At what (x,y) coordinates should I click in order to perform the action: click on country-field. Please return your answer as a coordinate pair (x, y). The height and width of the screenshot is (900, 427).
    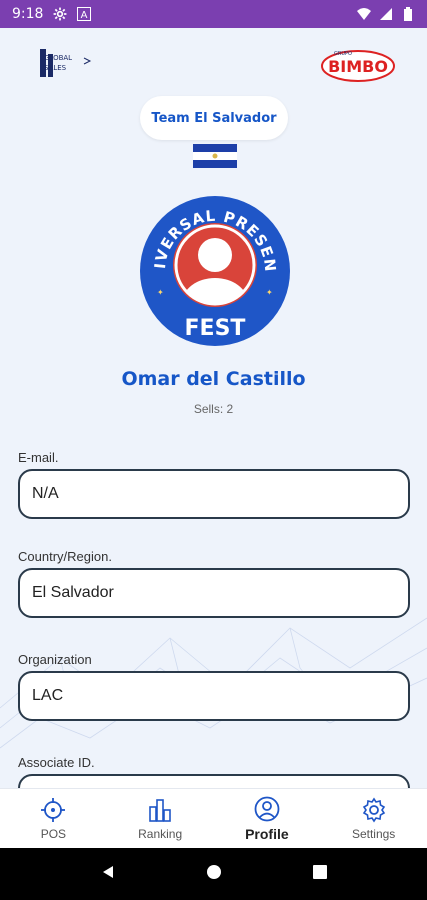
    Looking at the image, I should click on (214, 593).